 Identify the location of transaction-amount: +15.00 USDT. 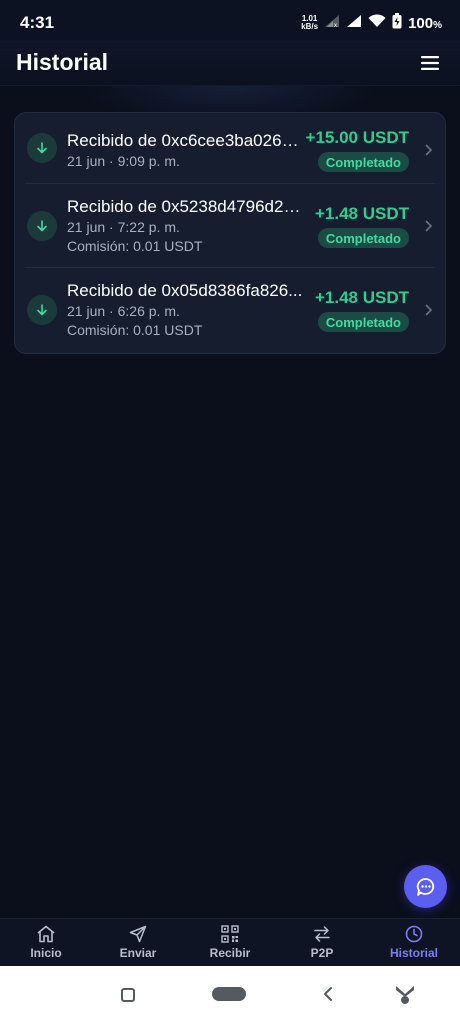
(357, 137).